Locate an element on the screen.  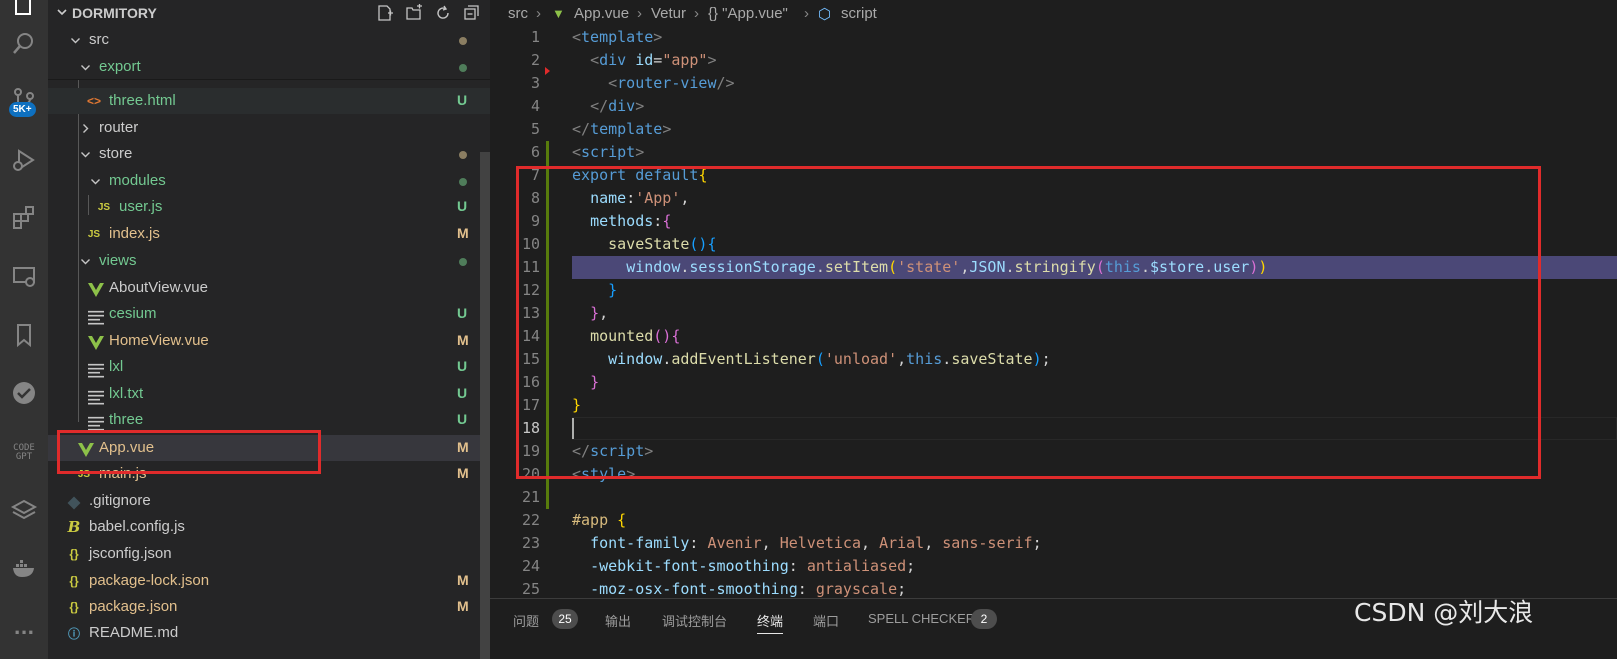
html-file-icon: <> is located at coordinates (93, 101).